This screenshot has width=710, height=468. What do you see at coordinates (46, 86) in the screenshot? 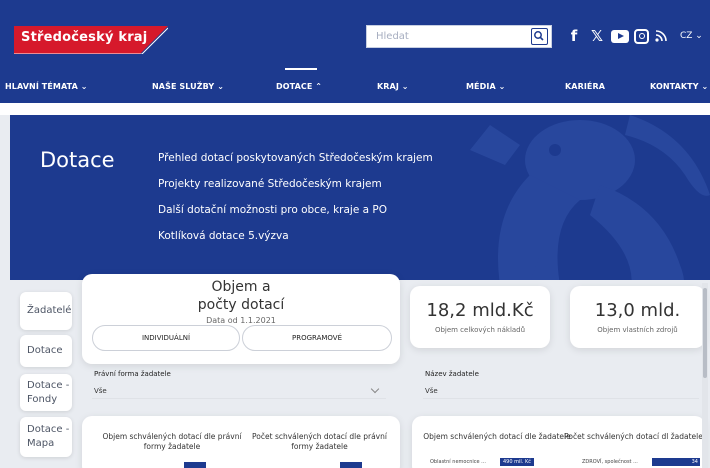
I see `nav-item-hlavni-temata: HLAVNÍ TÉMATA ⌄` at bounding box center [46, 86].